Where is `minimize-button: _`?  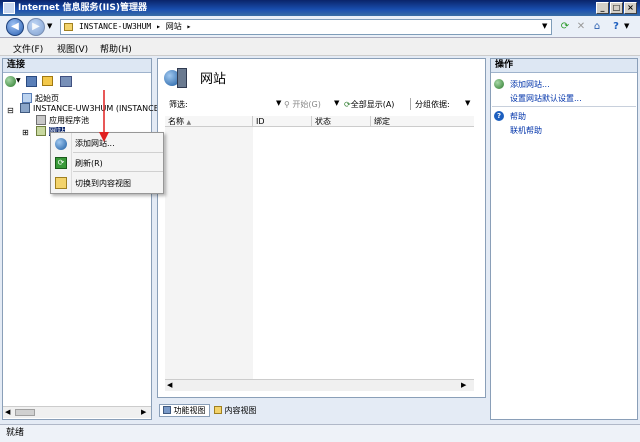 minimize-button: _ is located at coordinates (602, 8).